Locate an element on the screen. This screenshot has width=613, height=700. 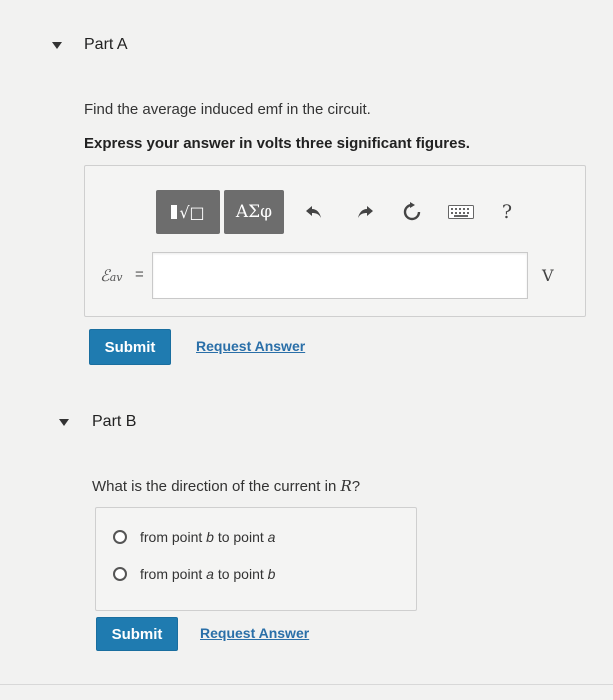
unit-label: V is located at coordinates (548, 275).